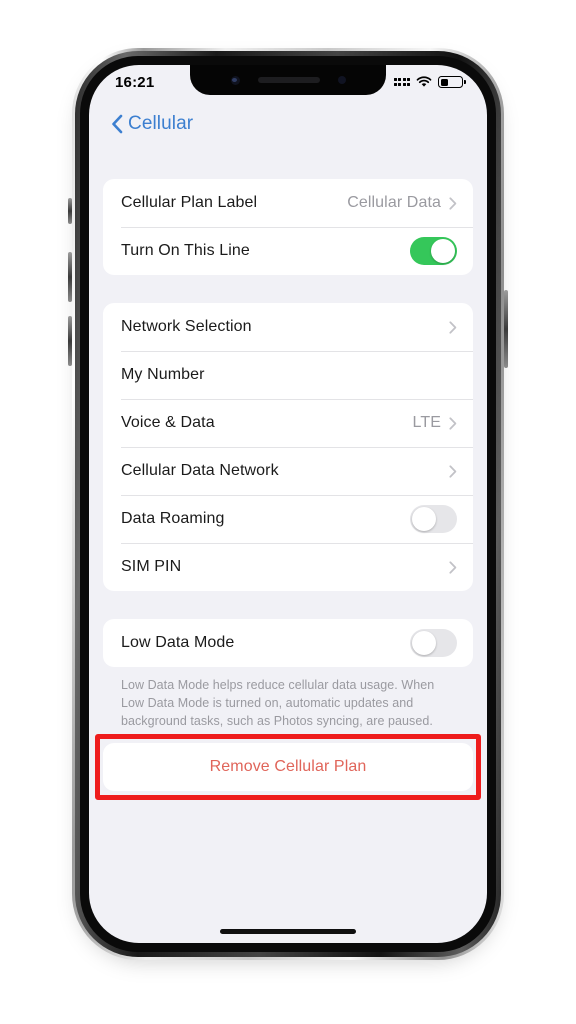 This screenshot has width=576, height=1024. What do you see at coordinates (168, 422) in the screenshot?
I see `row-label: Voice & Data` at bounding box center [168, 422].